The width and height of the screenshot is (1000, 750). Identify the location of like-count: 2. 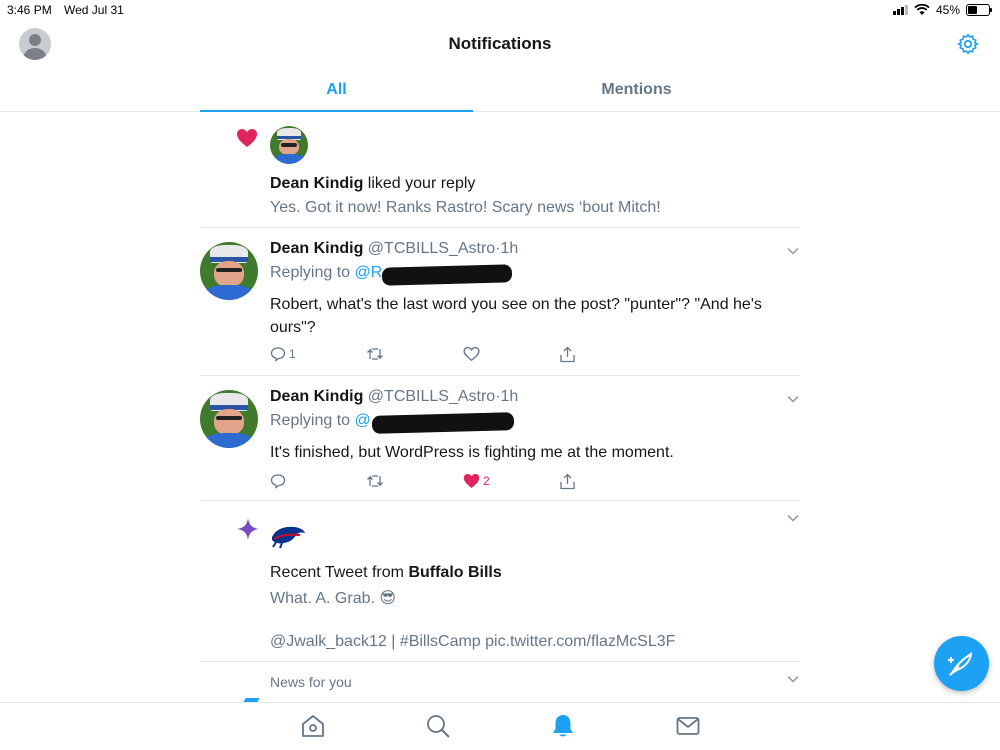
(486, 481).